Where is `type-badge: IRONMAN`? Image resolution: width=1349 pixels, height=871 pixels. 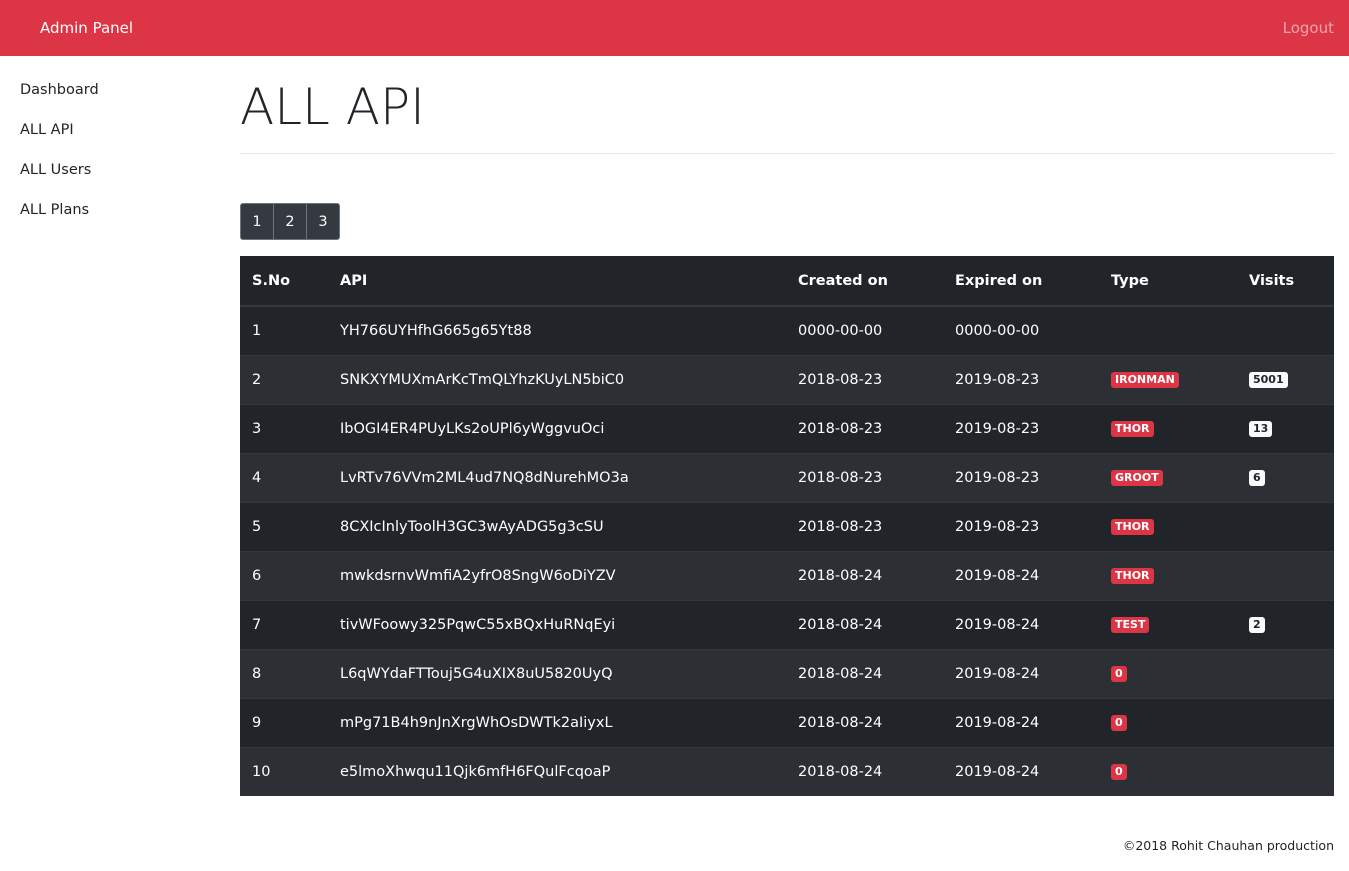
type-badge: IRONMAN is located at coordinates (1145, 380).